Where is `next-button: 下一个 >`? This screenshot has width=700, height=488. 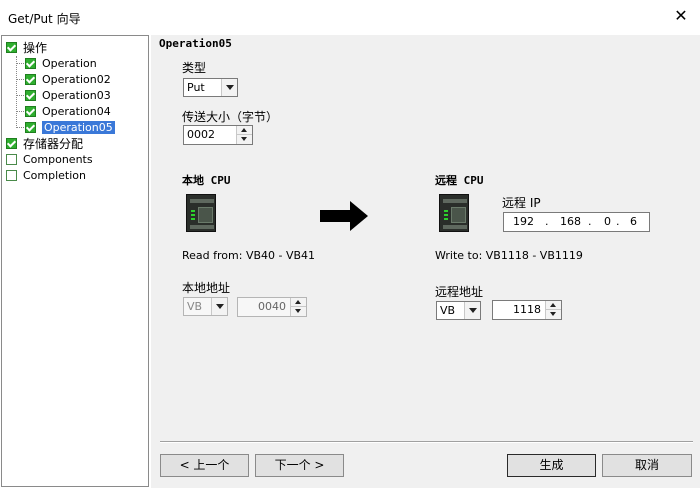
next-button: 下一个 > is located at coordinates (299, 465).